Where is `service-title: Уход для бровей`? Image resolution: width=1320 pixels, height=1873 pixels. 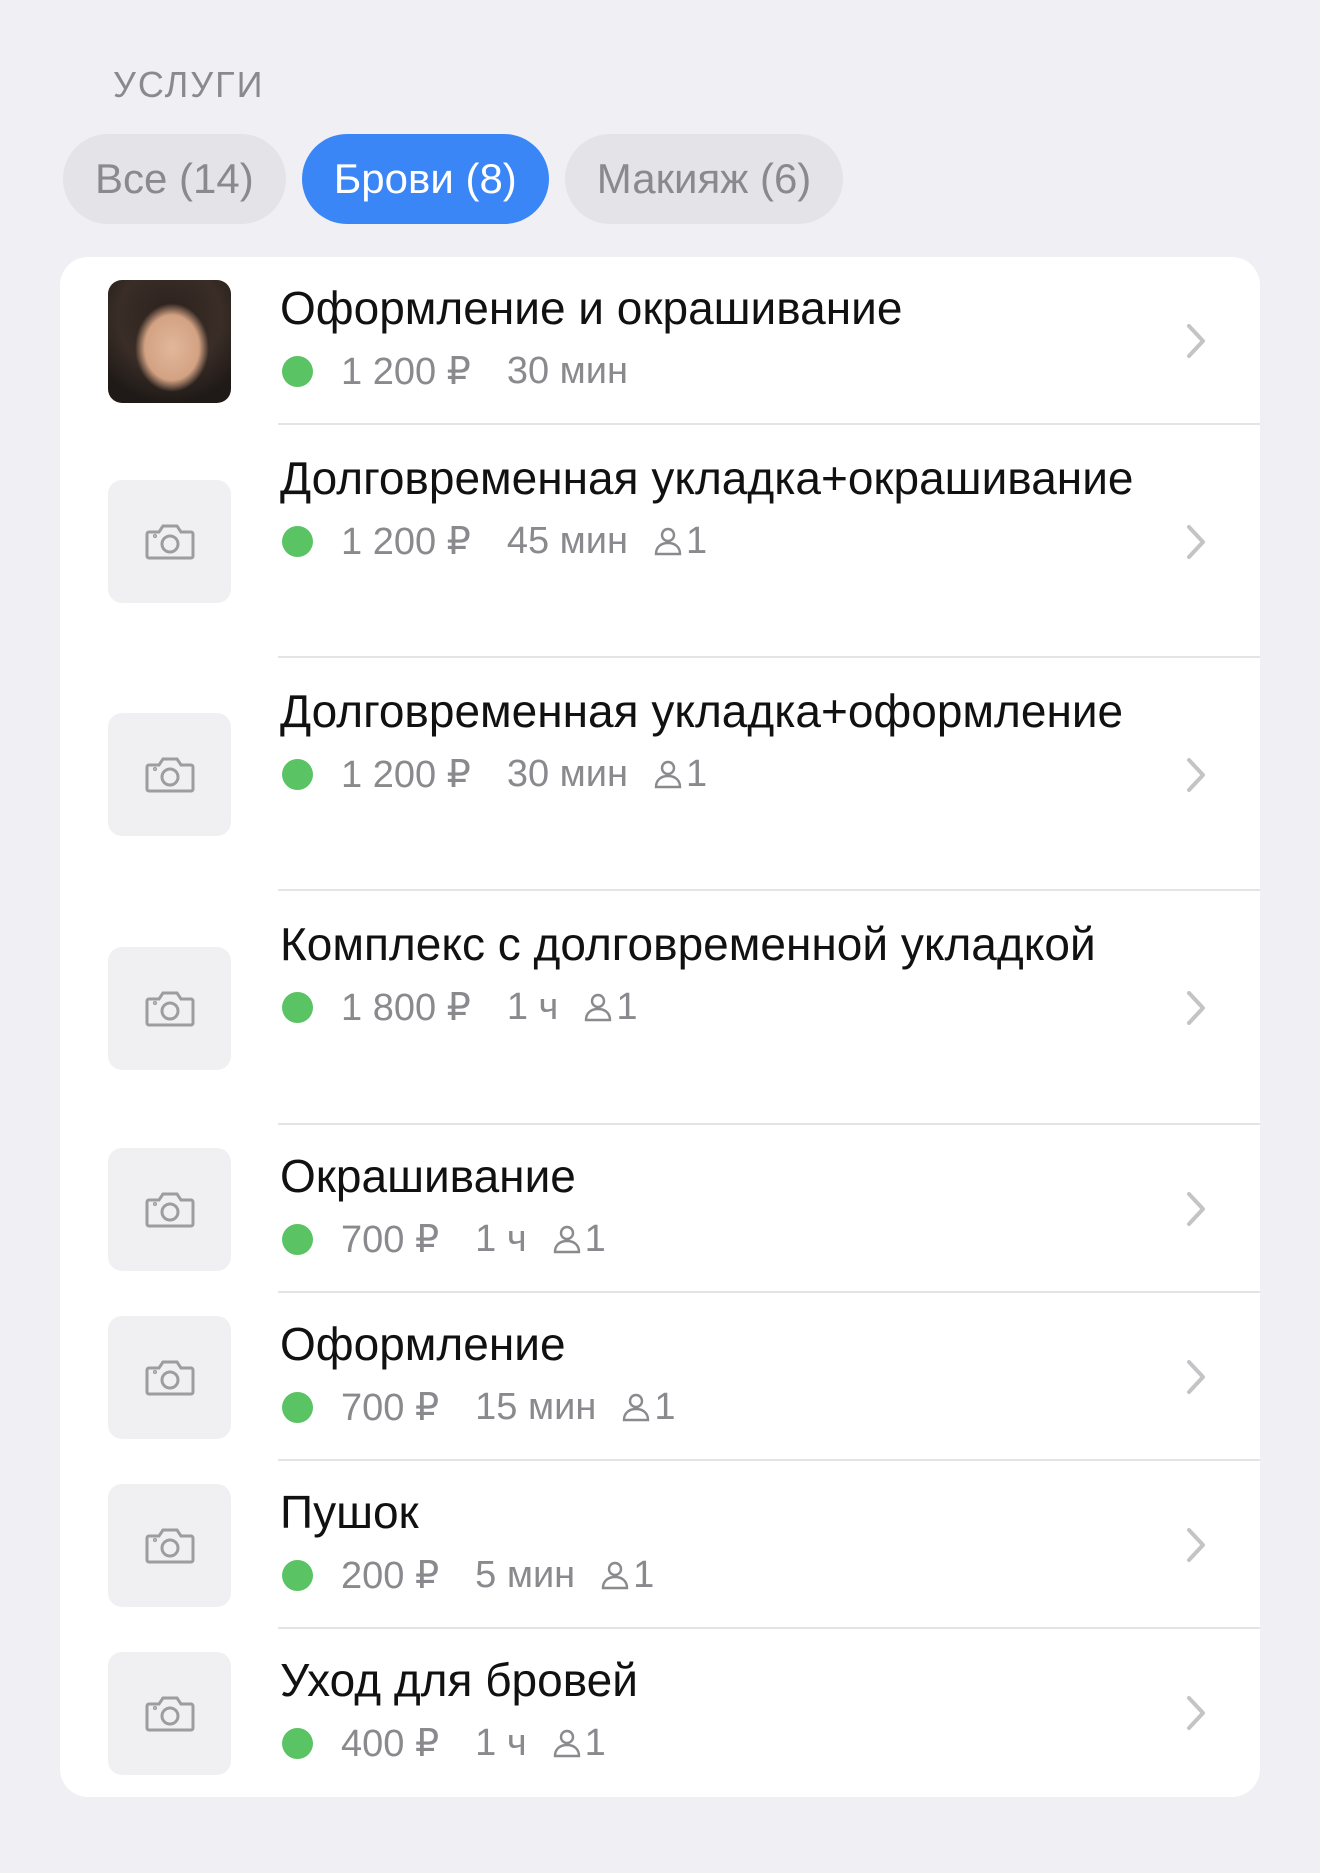
service-title: Уход для бровей is located at coordinates (459, 1680).